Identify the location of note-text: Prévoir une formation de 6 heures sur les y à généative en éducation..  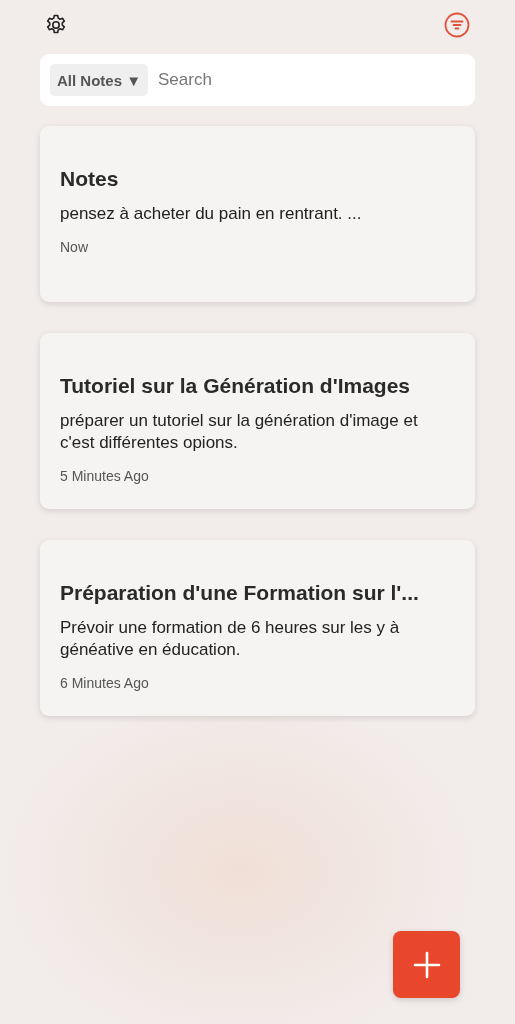
(230, 639).